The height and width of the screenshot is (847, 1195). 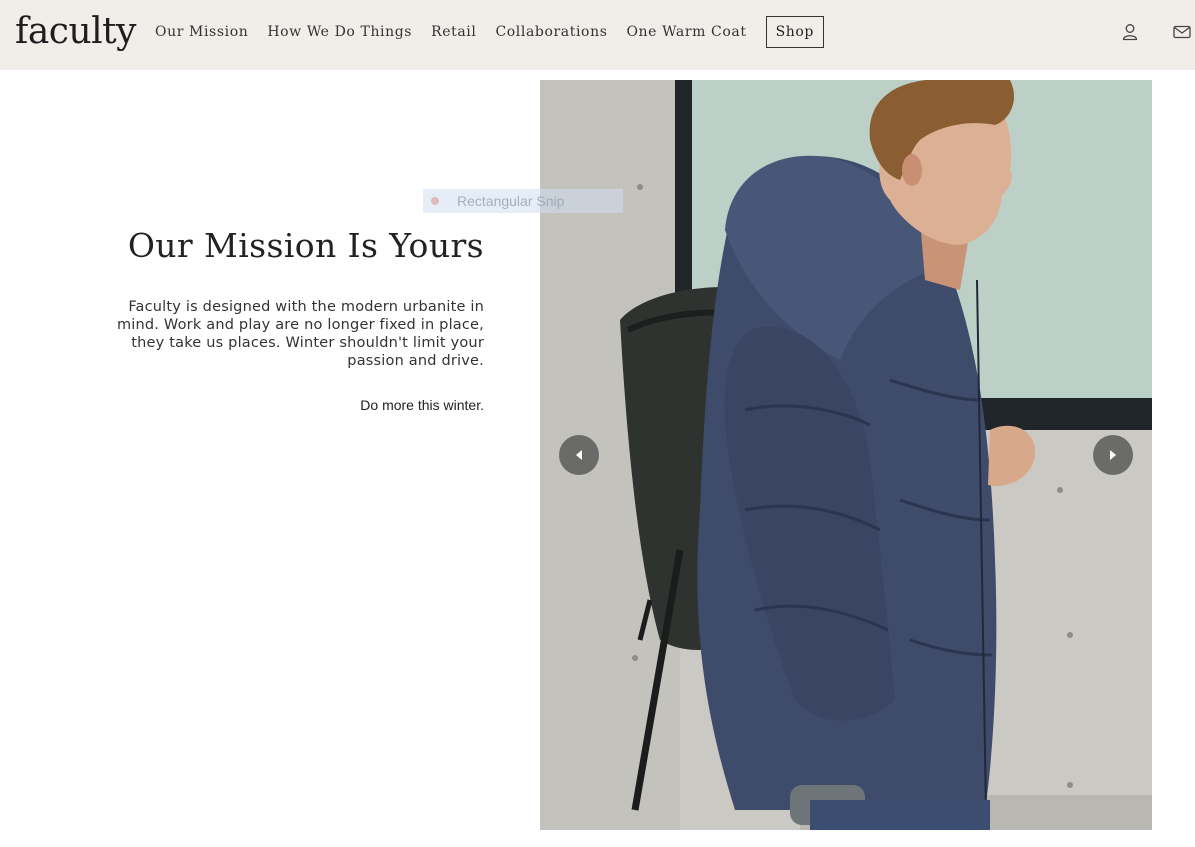 I want to click on nav-collaborations: Collaborations, so click(x=551, y=32).